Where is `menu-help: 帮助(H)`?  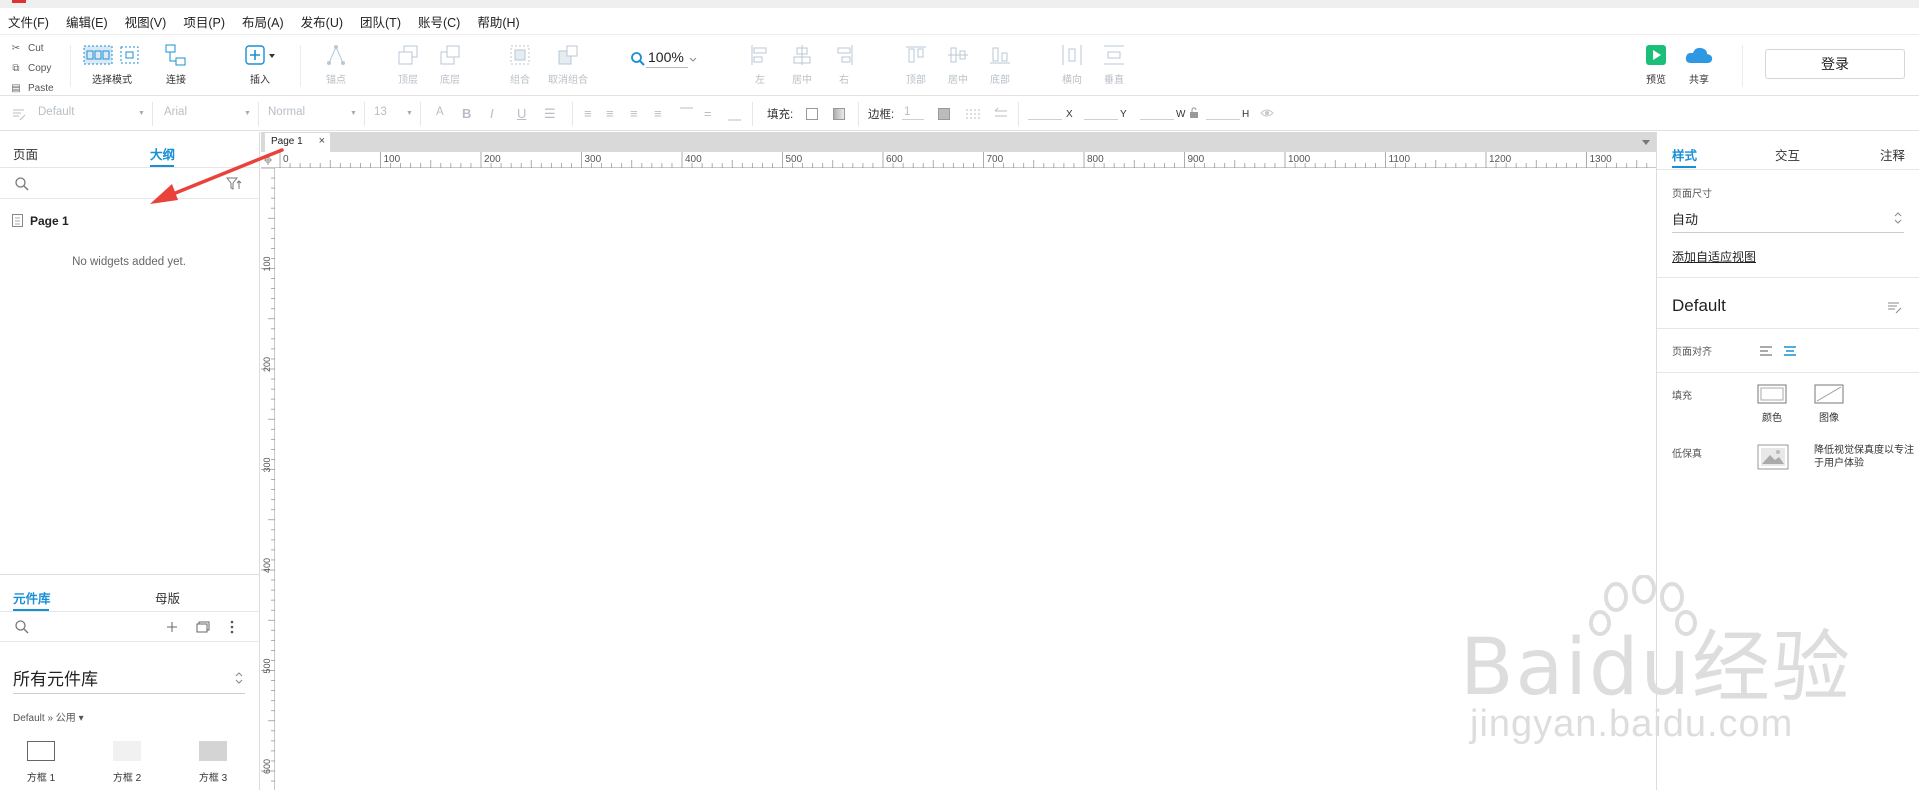
menu-help: 帮助(H) is located at coordinates (498, 21).